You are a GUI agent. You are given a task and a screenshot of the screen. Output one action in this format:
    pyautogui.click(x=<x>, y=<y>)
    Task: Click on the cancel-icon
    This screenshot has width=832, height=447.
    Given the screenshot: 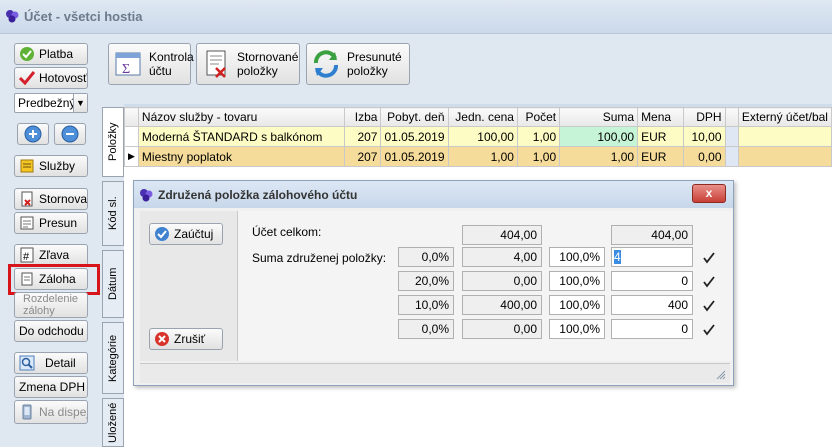 What is the action you would take?
    pyautogui.click(x=162, y=339)
    